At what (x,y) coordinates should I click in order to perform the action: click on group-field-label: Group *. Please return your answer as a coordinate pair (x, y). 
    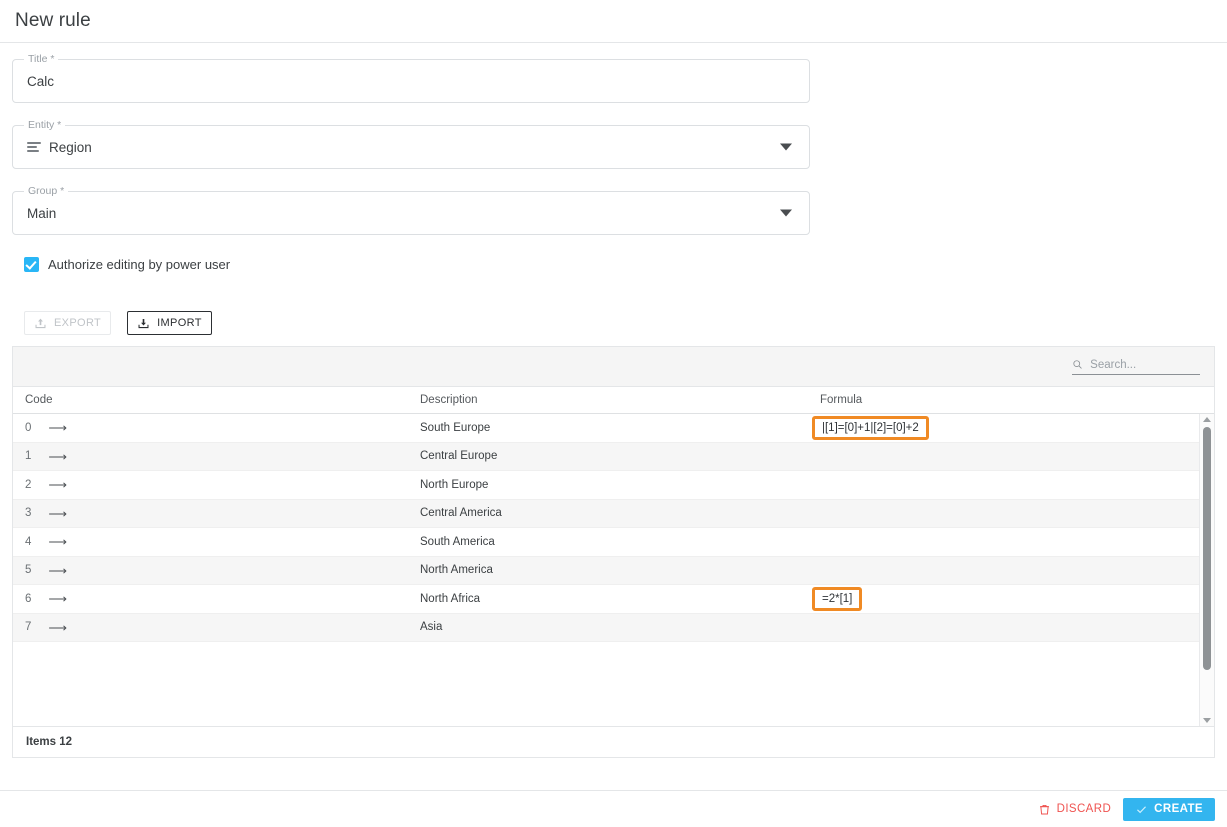
    Looking at the image, I should click on (46, 191).